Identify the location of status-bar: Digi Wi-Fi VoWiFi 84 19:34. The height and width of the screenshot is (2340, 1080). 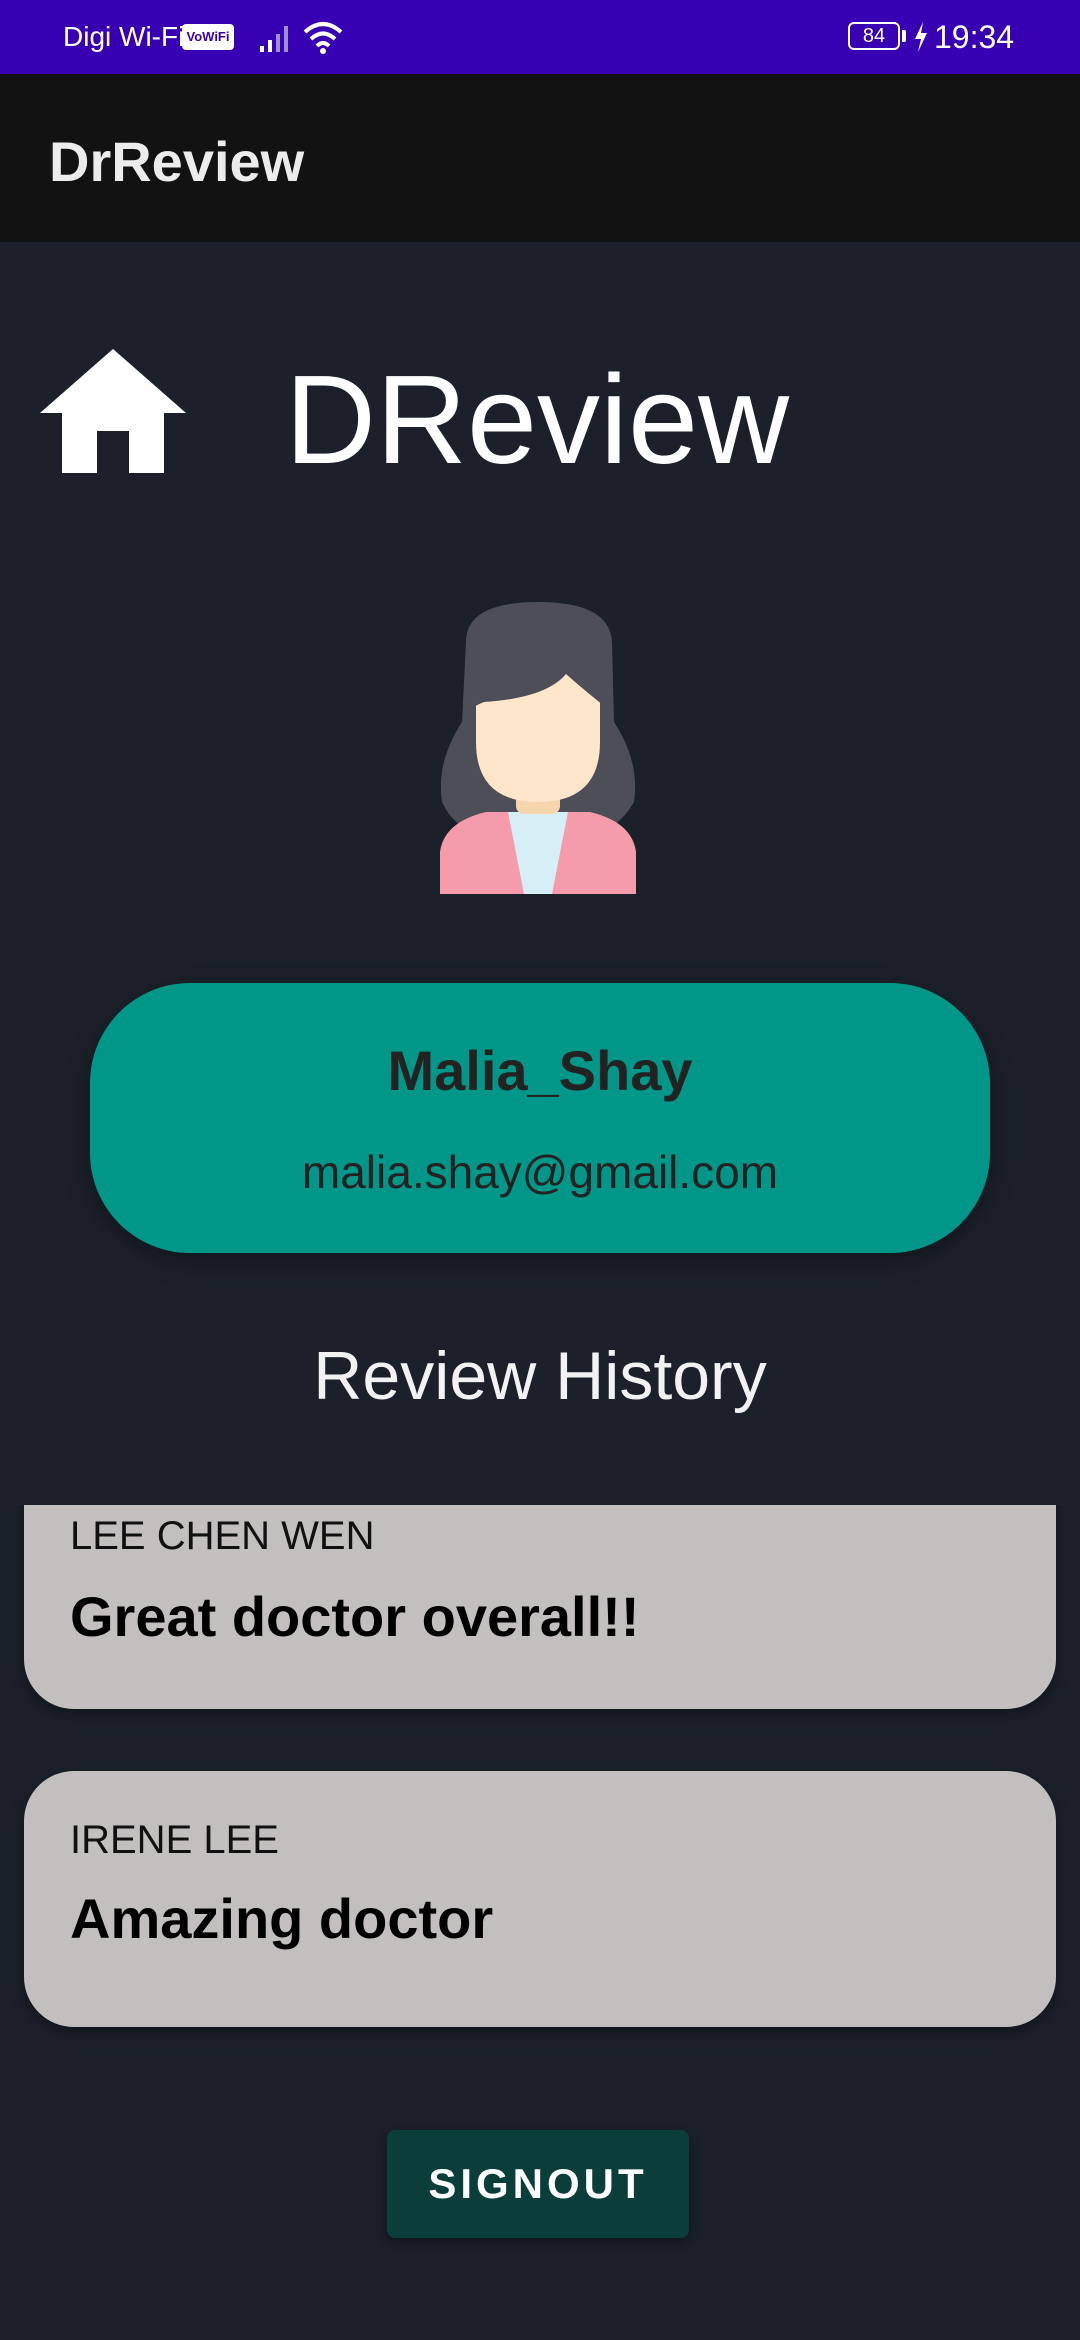
(540, 37).